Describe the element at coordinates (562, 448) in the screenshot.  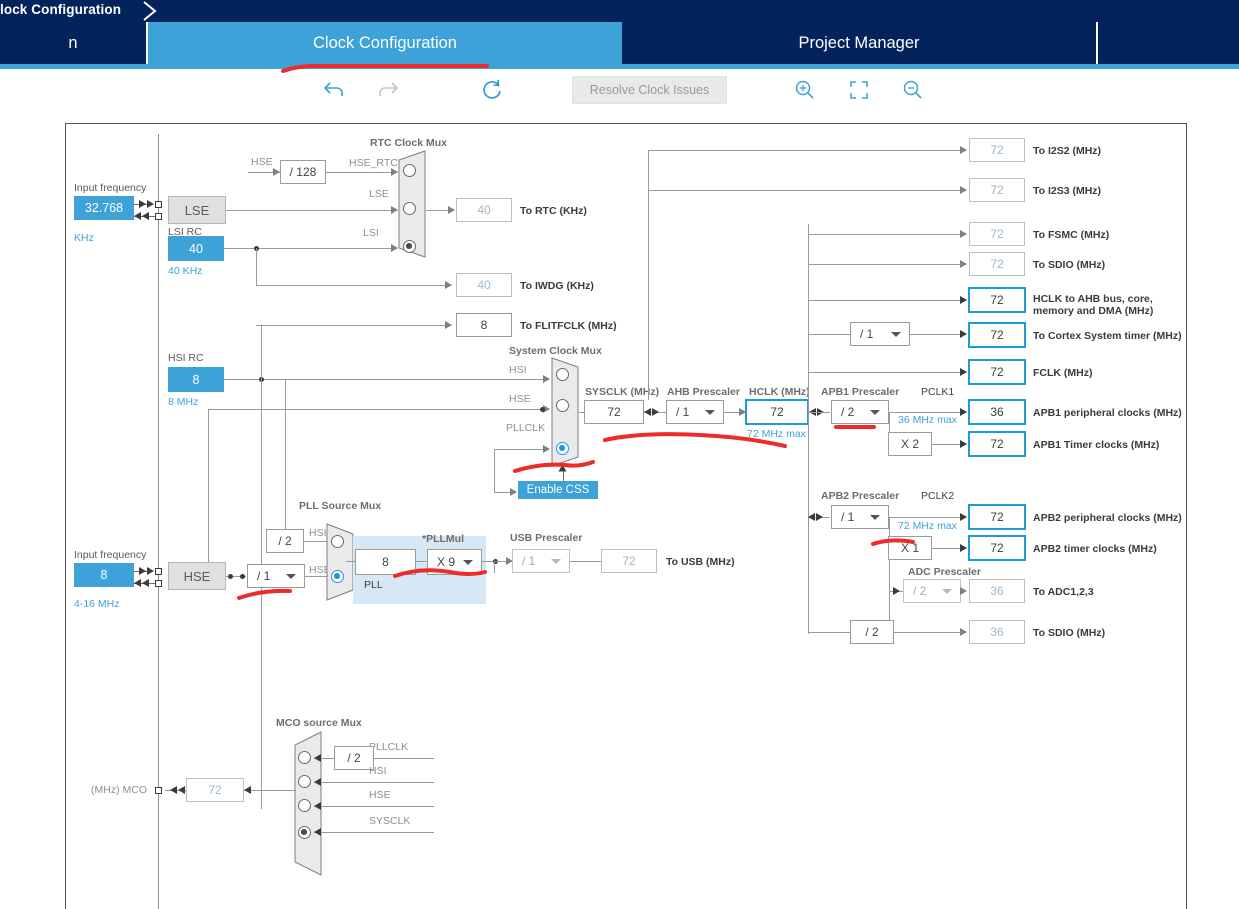
I see `sysclk-mux-radio-pllclk` at that location.